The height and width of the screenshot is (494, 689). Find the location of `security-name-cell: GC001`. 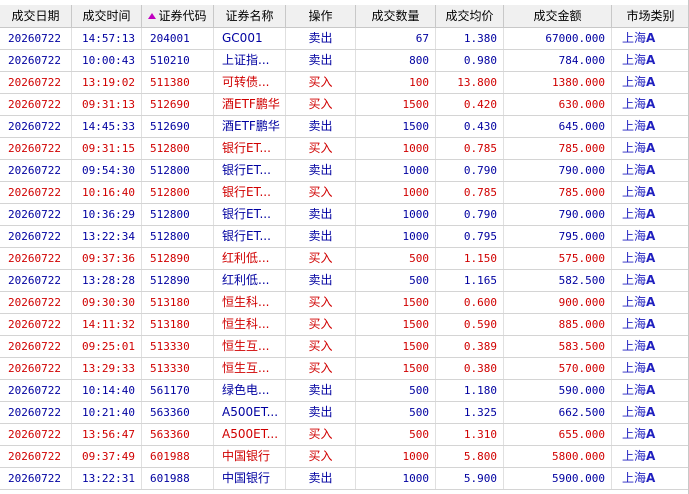

security-name-cell: GC001 is located at coordinates (250, 38).